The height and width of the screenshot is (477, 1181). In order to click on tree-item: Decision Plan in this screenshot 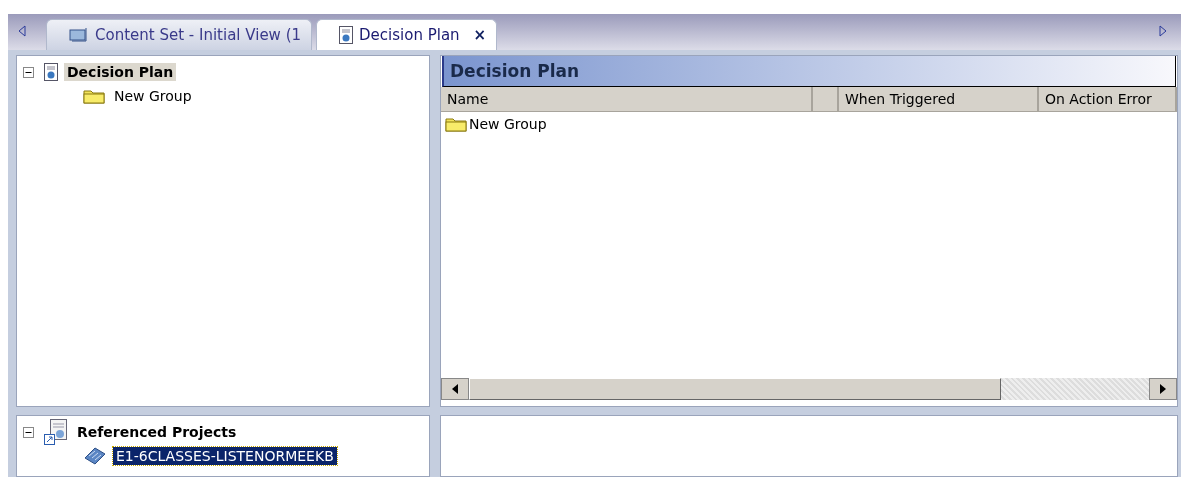, I will do `click(120, 72)`.